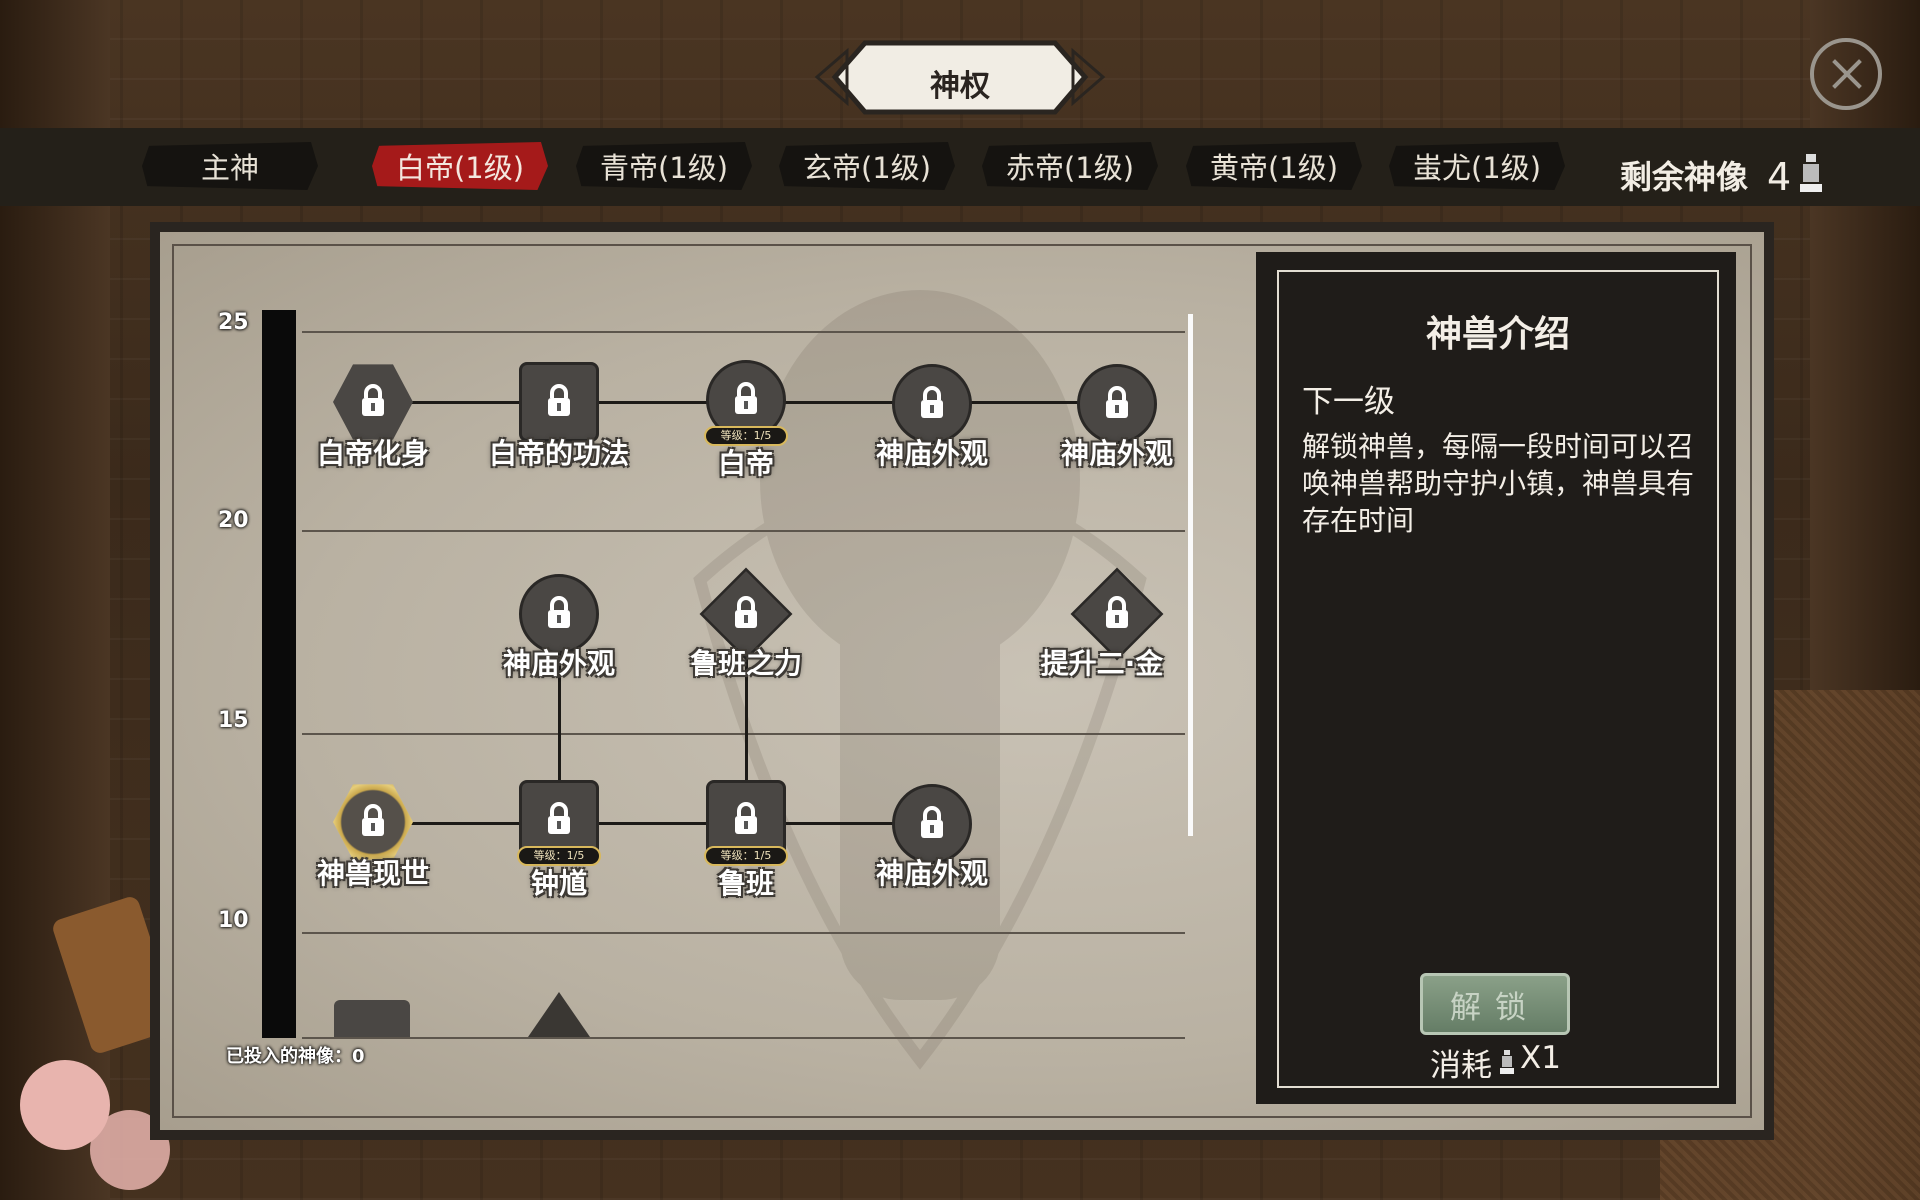 This screenshot has height=1200, width=1920. What do you see at coordinates (1070, 166) in the screenshot?
I see `tab-chidi: 赤帝(1级)` at bounding box center [1070, 166].